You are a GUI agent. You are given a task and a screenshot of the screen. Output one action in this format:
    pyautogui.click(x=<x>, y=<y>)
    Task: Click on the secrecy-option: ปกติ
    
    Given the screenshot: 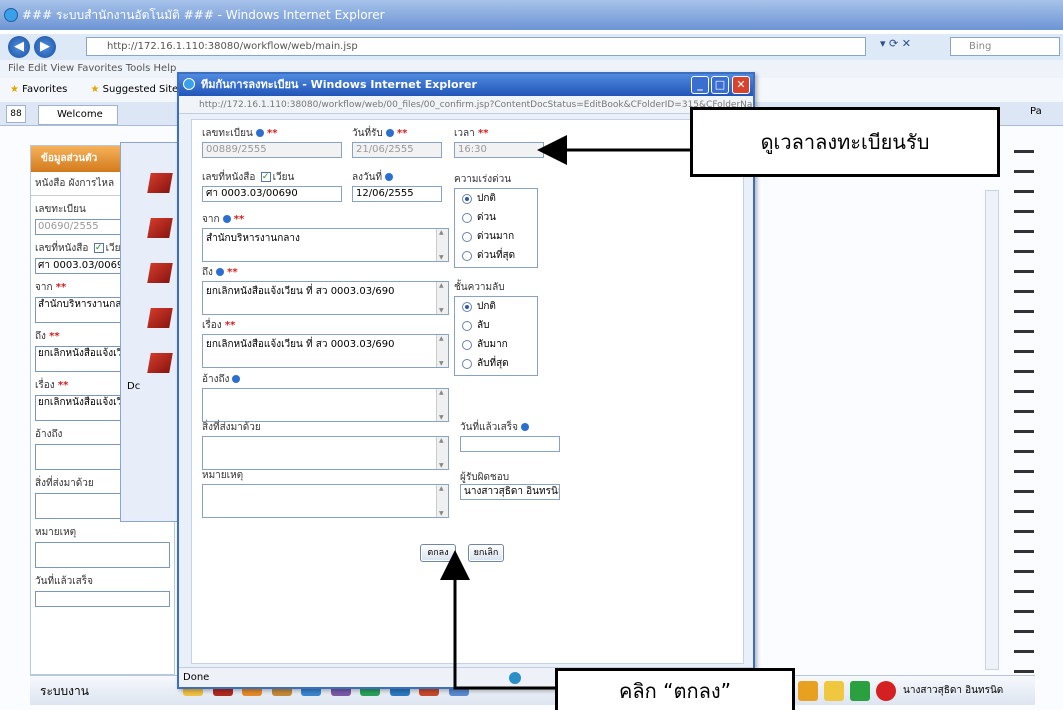 What is the action you would take?
    pyautogui.click(x=496, y=306)
    